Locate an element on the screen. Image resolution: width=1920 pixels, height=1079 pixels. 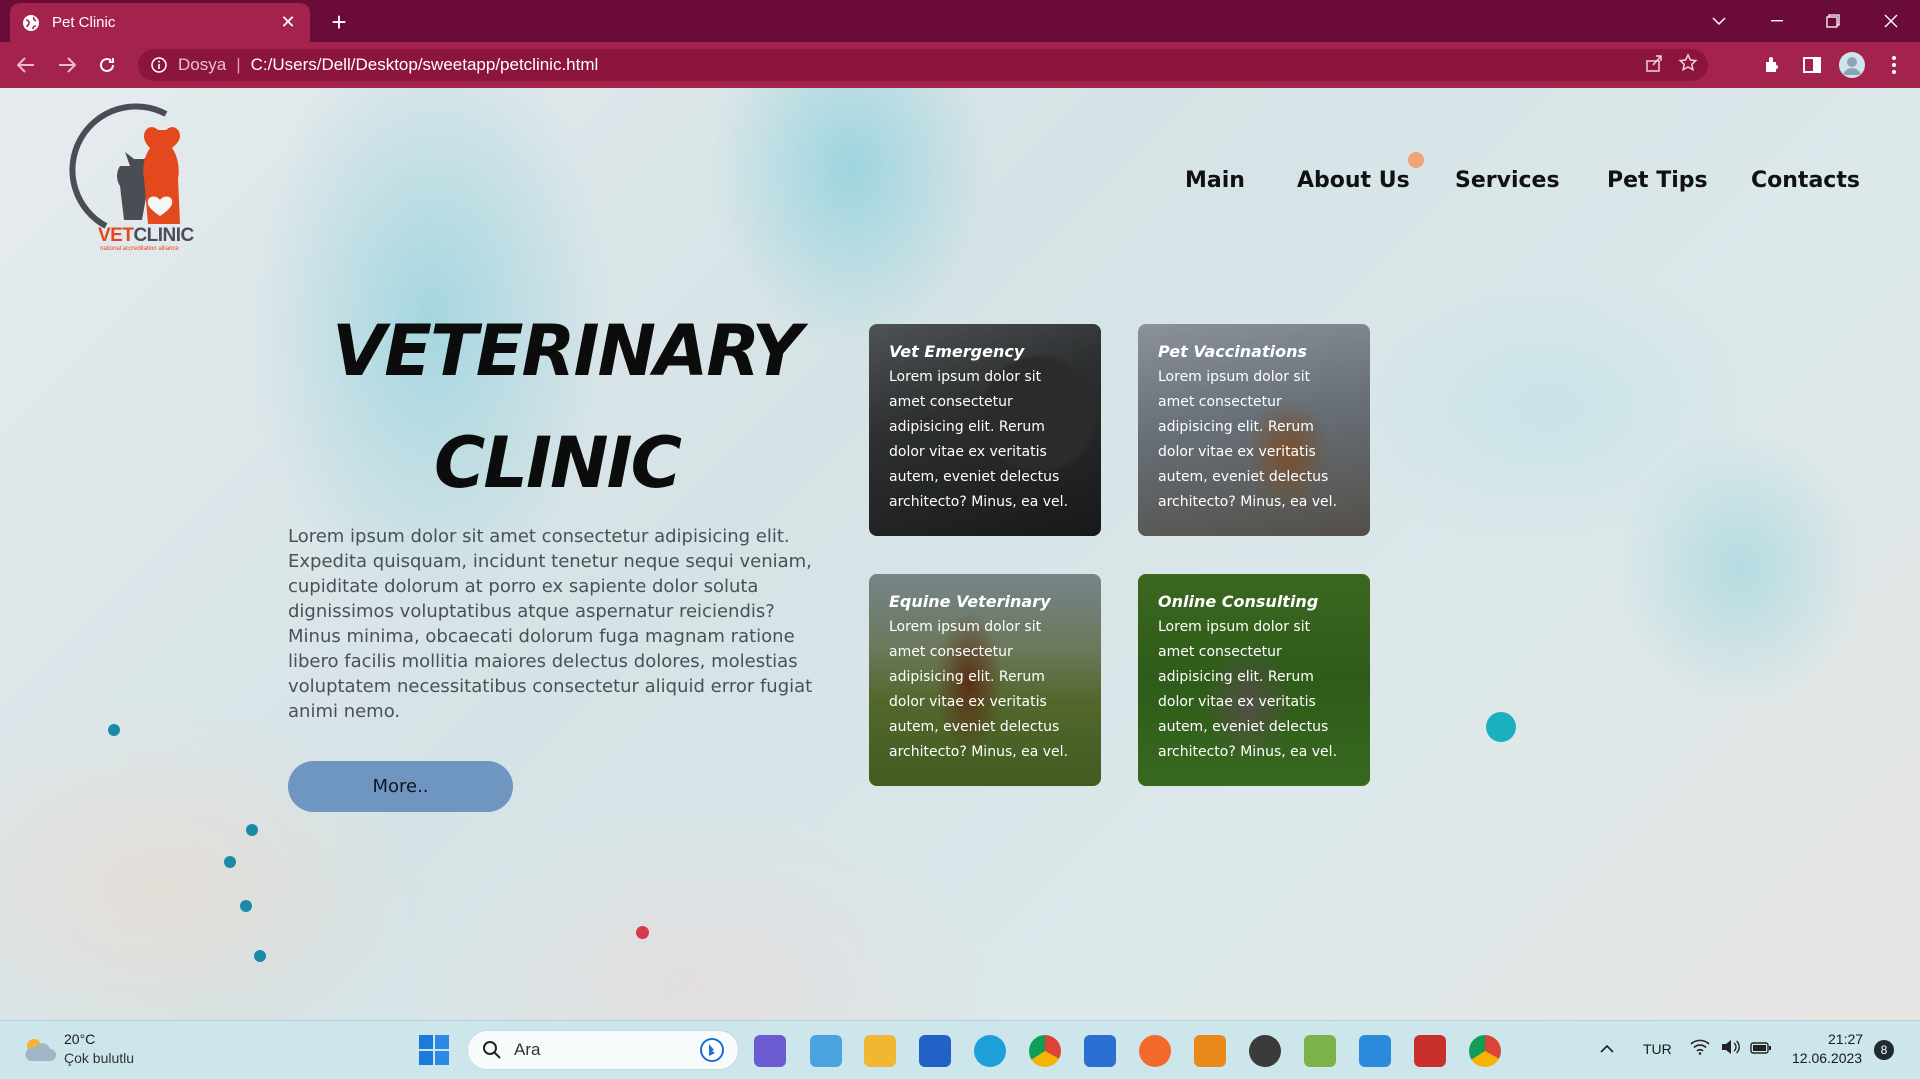
weather-temp: 20°C is located at coordinates (79, 1039).